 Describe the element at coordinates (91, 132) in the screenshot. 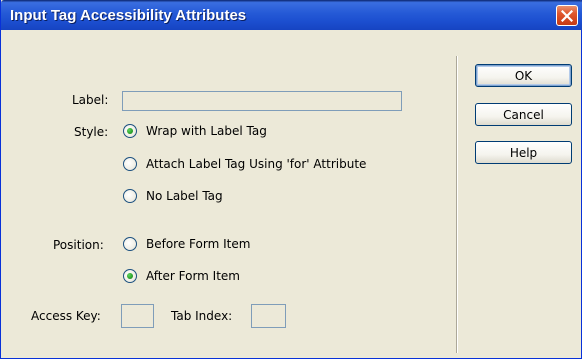

I see `style-caption: Style:` at that location.